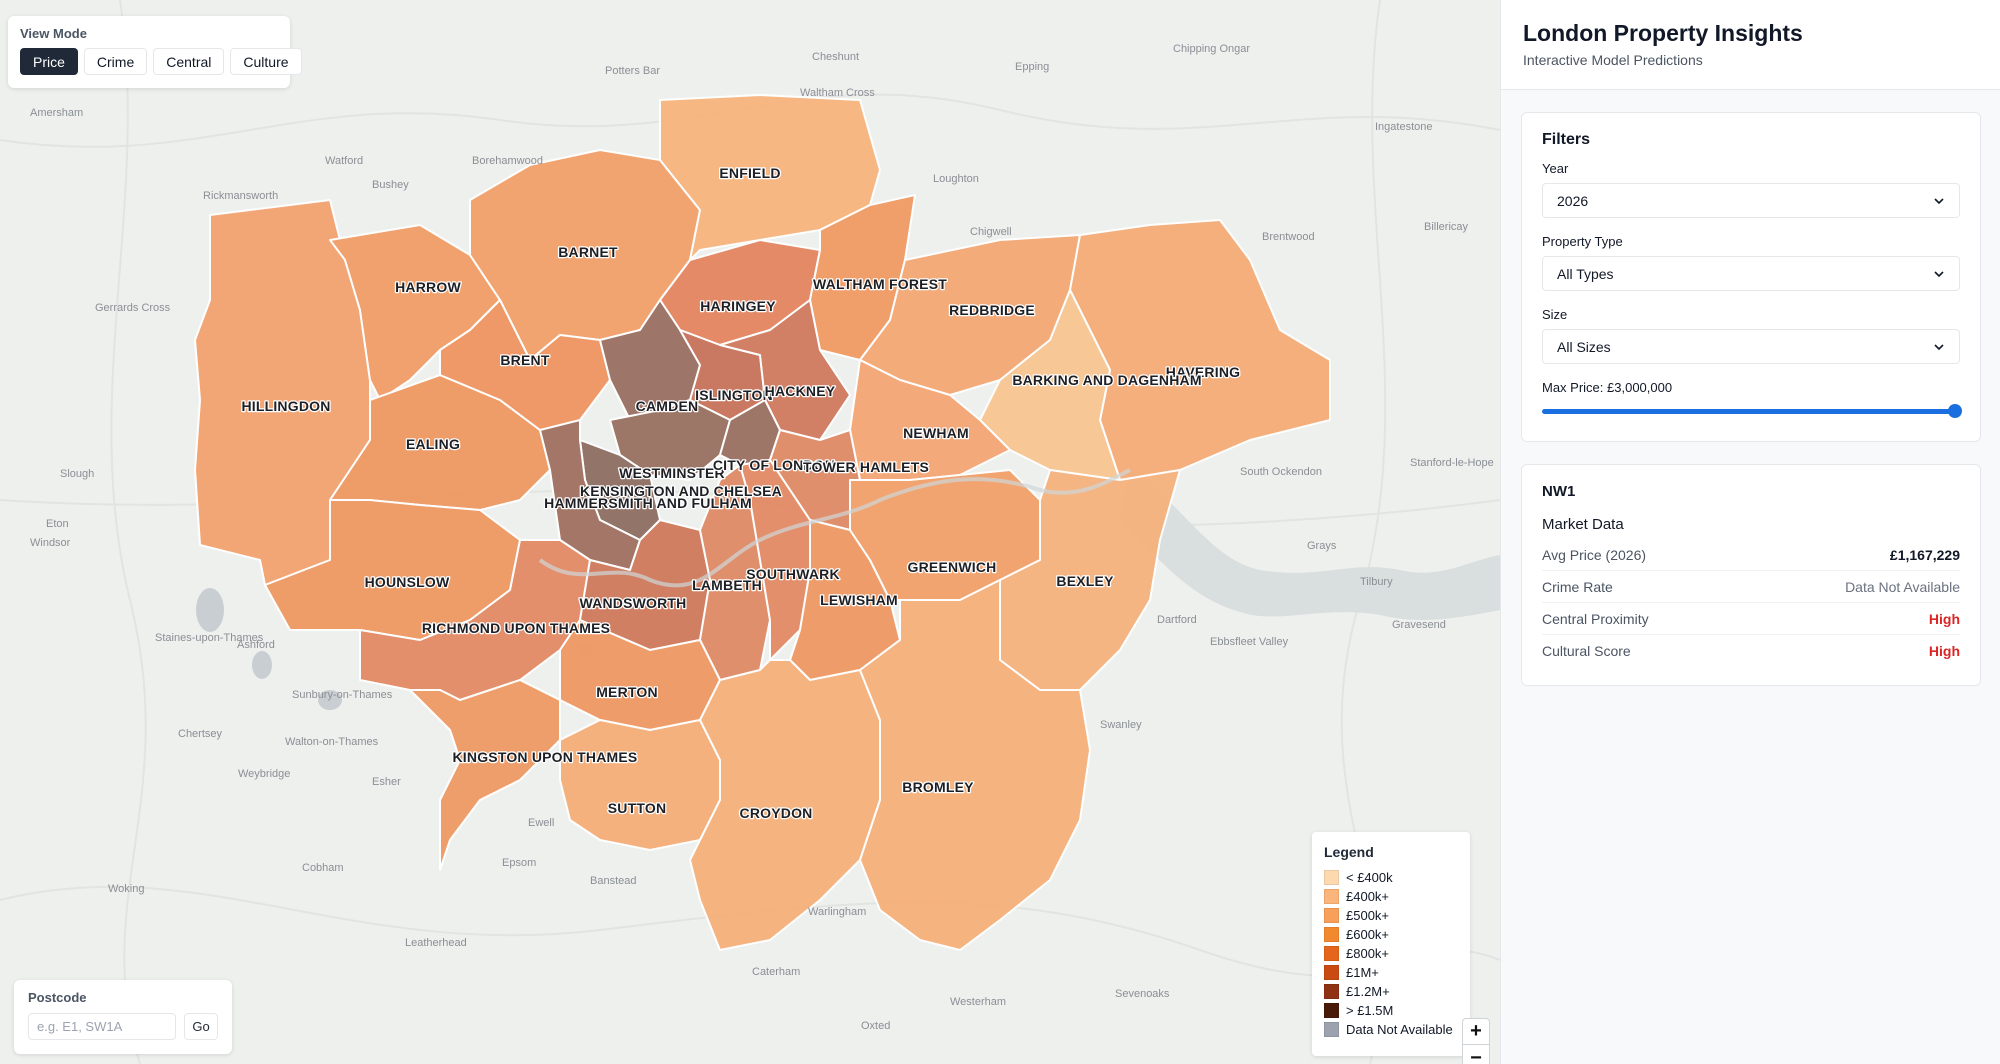 The width and height of the screenshot is (2000, 1064). What do you see at coordinates (1555, 168) in the screenshot?
I see `year-label: Year` at bounding box center [1555, 168].